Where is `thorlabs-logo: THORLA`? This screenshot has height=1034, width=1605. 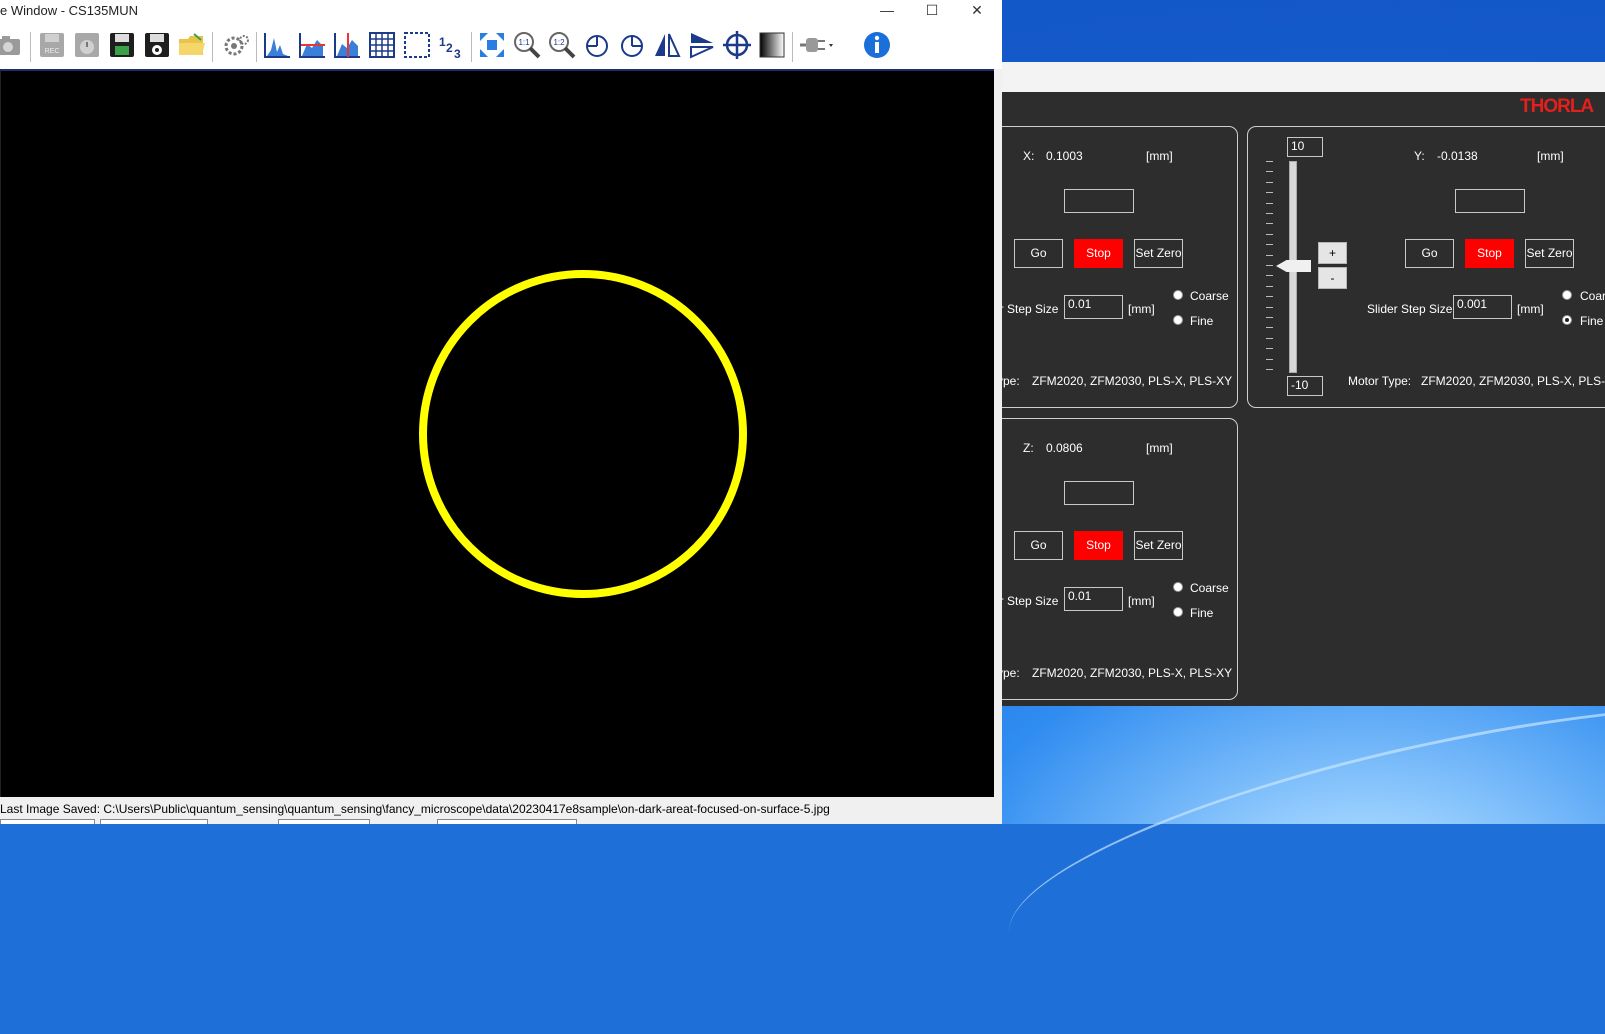 thorlabs-logo: THORLA is located at coordinates (1557, 106).